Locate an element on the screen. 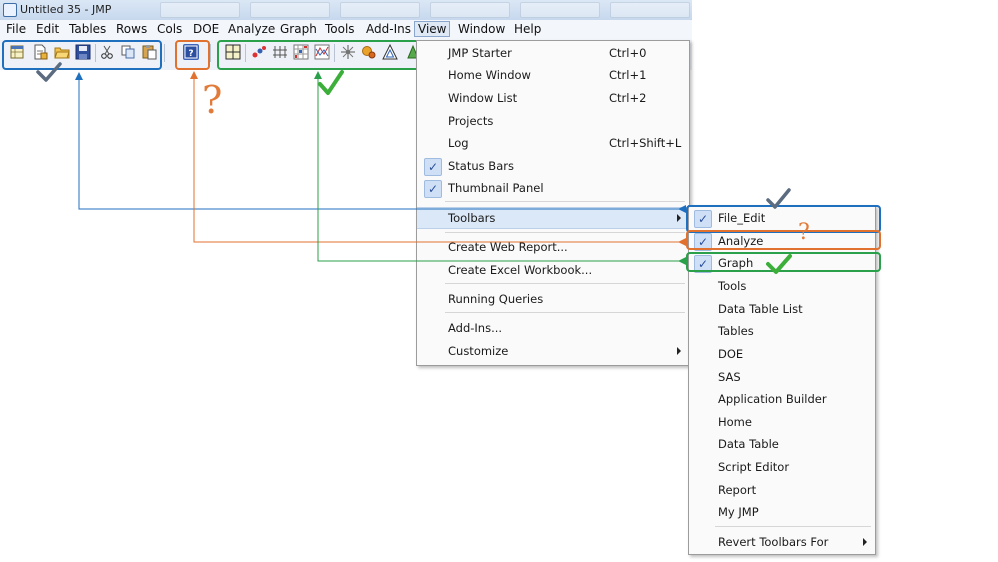 The image size is (998, 562). menu-cols: Cols is located at coordinates (169, 29).